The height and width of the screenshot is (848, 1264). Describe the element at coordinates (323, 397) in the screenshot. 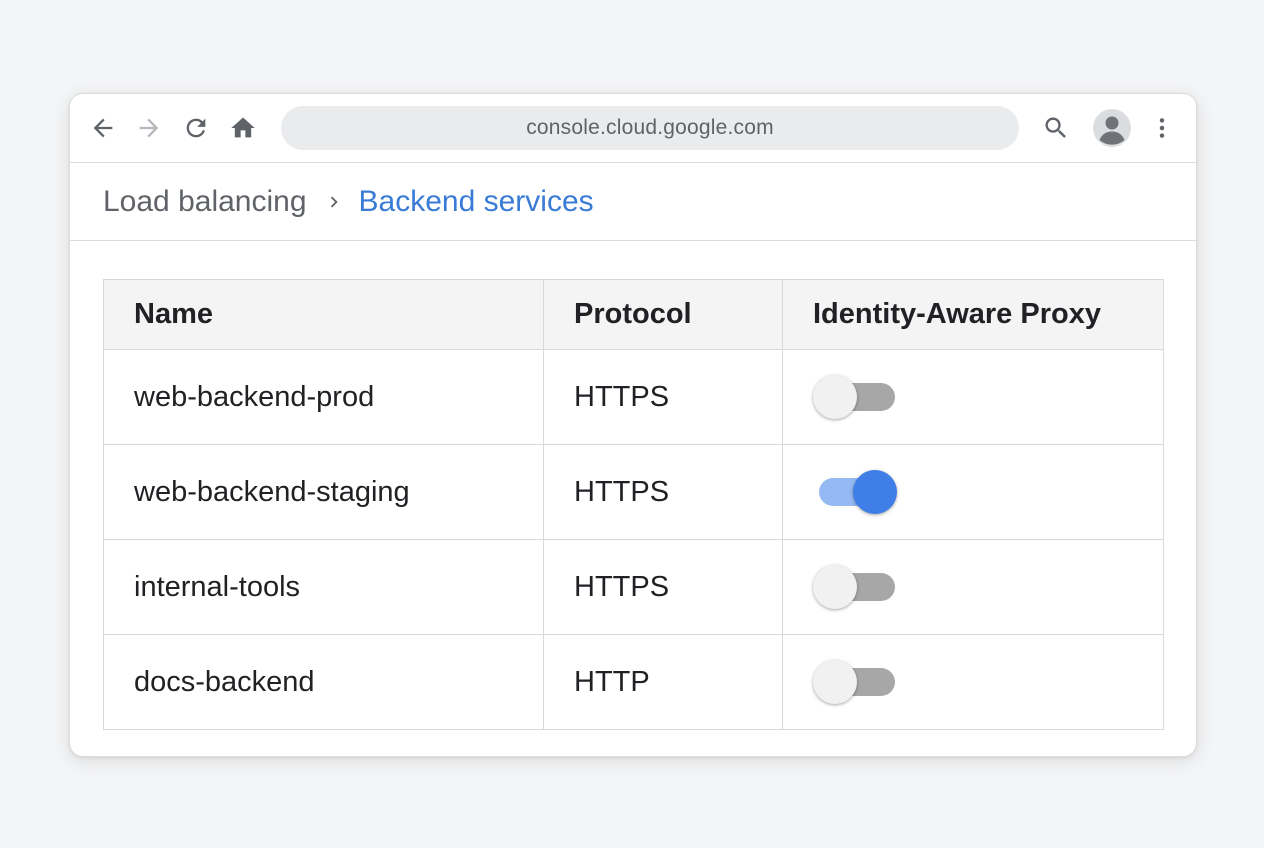

I see `backend-name-cell: web-backend-prod` at that location.